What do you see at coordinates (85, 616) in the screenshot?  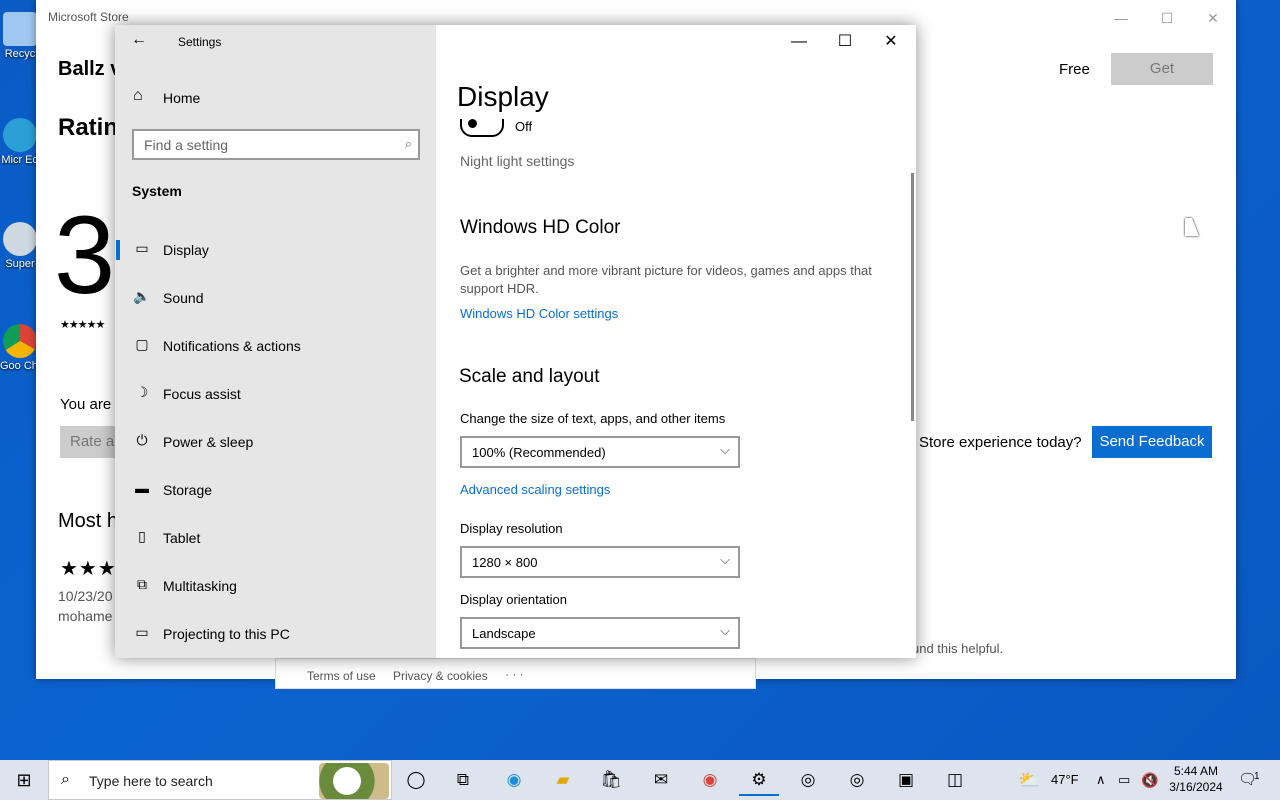 I see `review-author: mohame` at bounding box center [85, 616].